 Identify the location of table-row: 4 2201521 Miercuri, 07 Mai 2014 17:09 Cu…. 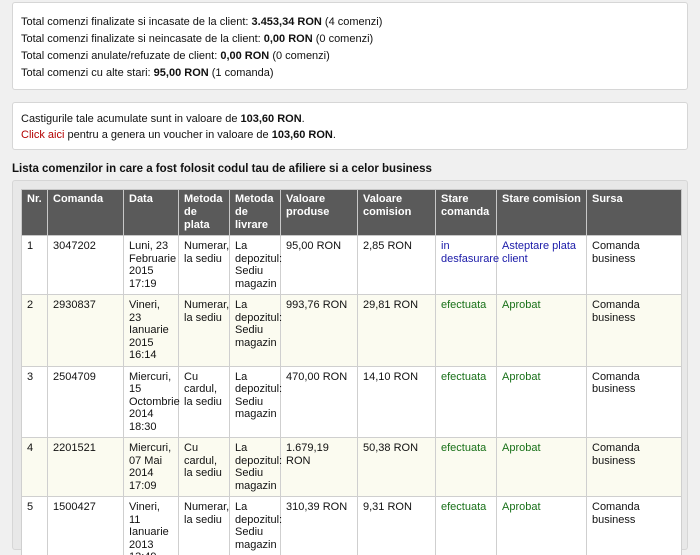
(351, 467).